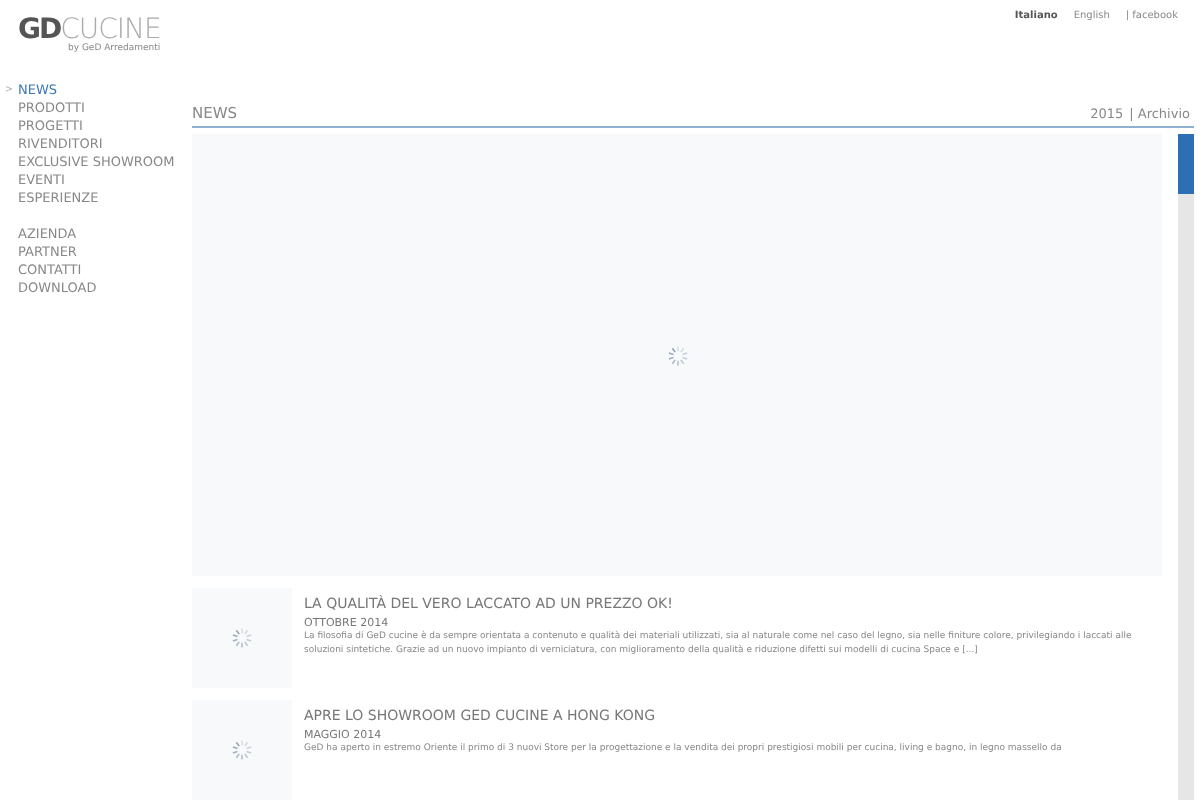 The image size is (1200, 800). Describe the element at coordinates (110, 30) in the screenshot. I see `logo-wordmark: CUCINE` at that location.